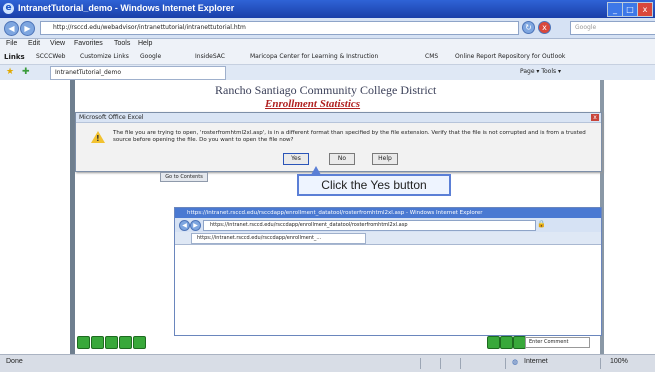  Describe the element at coordinates (374, 185) in the screenshot. I see `instruction-callout: Click the Yes button` at that location.